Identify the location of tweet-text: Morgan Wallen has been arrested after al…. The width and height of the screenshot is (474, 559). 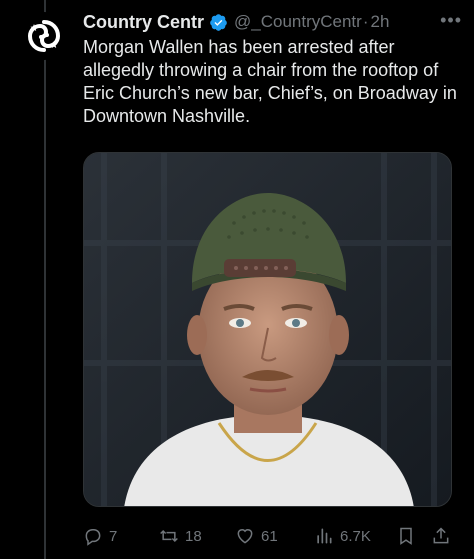
(270, 81).